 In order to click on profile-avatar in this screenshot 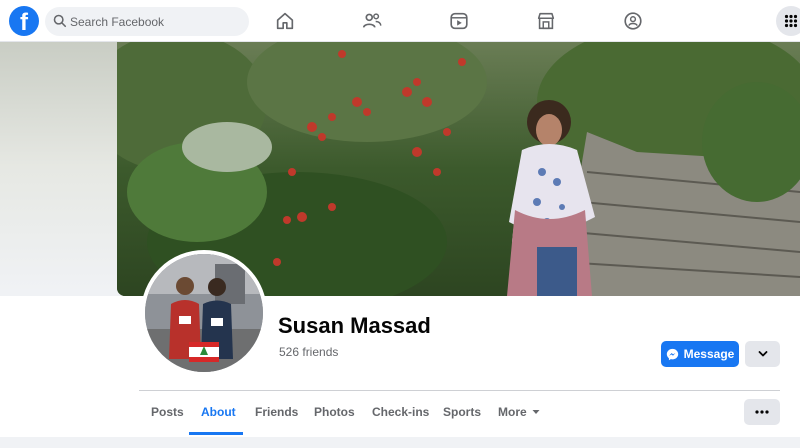, I will do `click(204, 313)`.